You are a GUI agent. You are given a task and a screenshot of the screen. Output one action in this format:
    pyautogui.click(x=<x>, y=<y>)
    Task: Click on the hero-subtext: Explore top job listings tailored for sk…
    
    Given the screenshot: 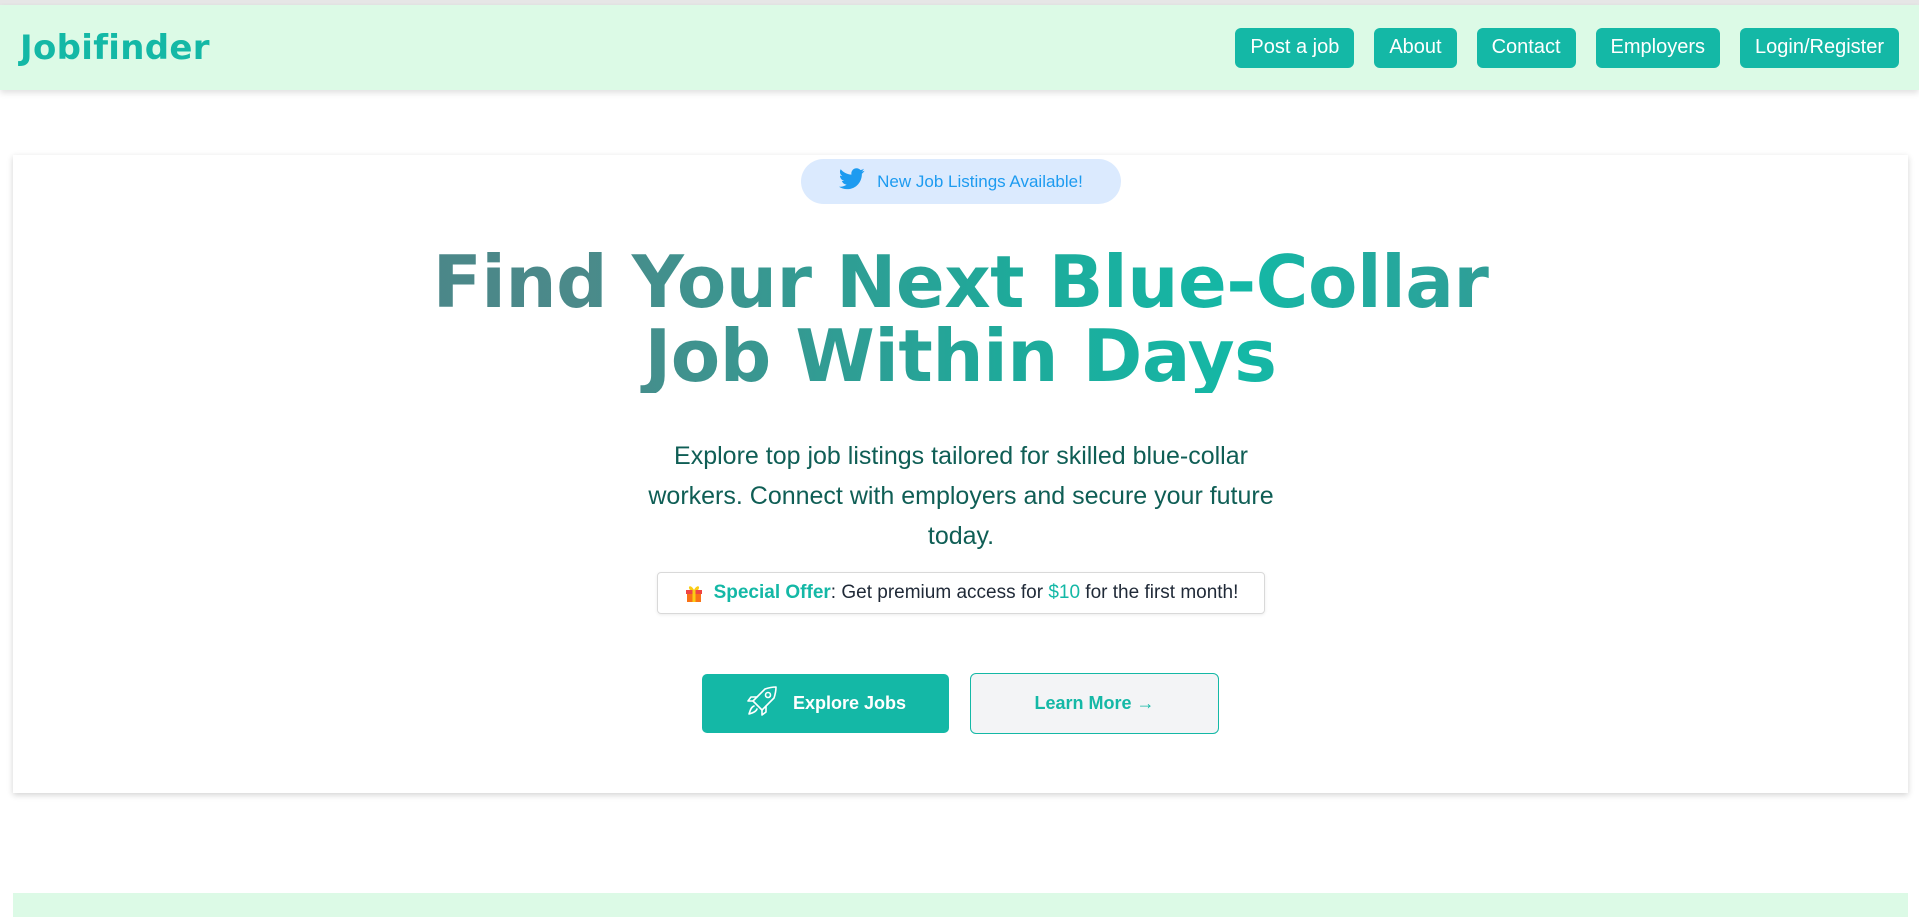 What is the action you would take?
    pyautogui.click(x=961, y=496)
    